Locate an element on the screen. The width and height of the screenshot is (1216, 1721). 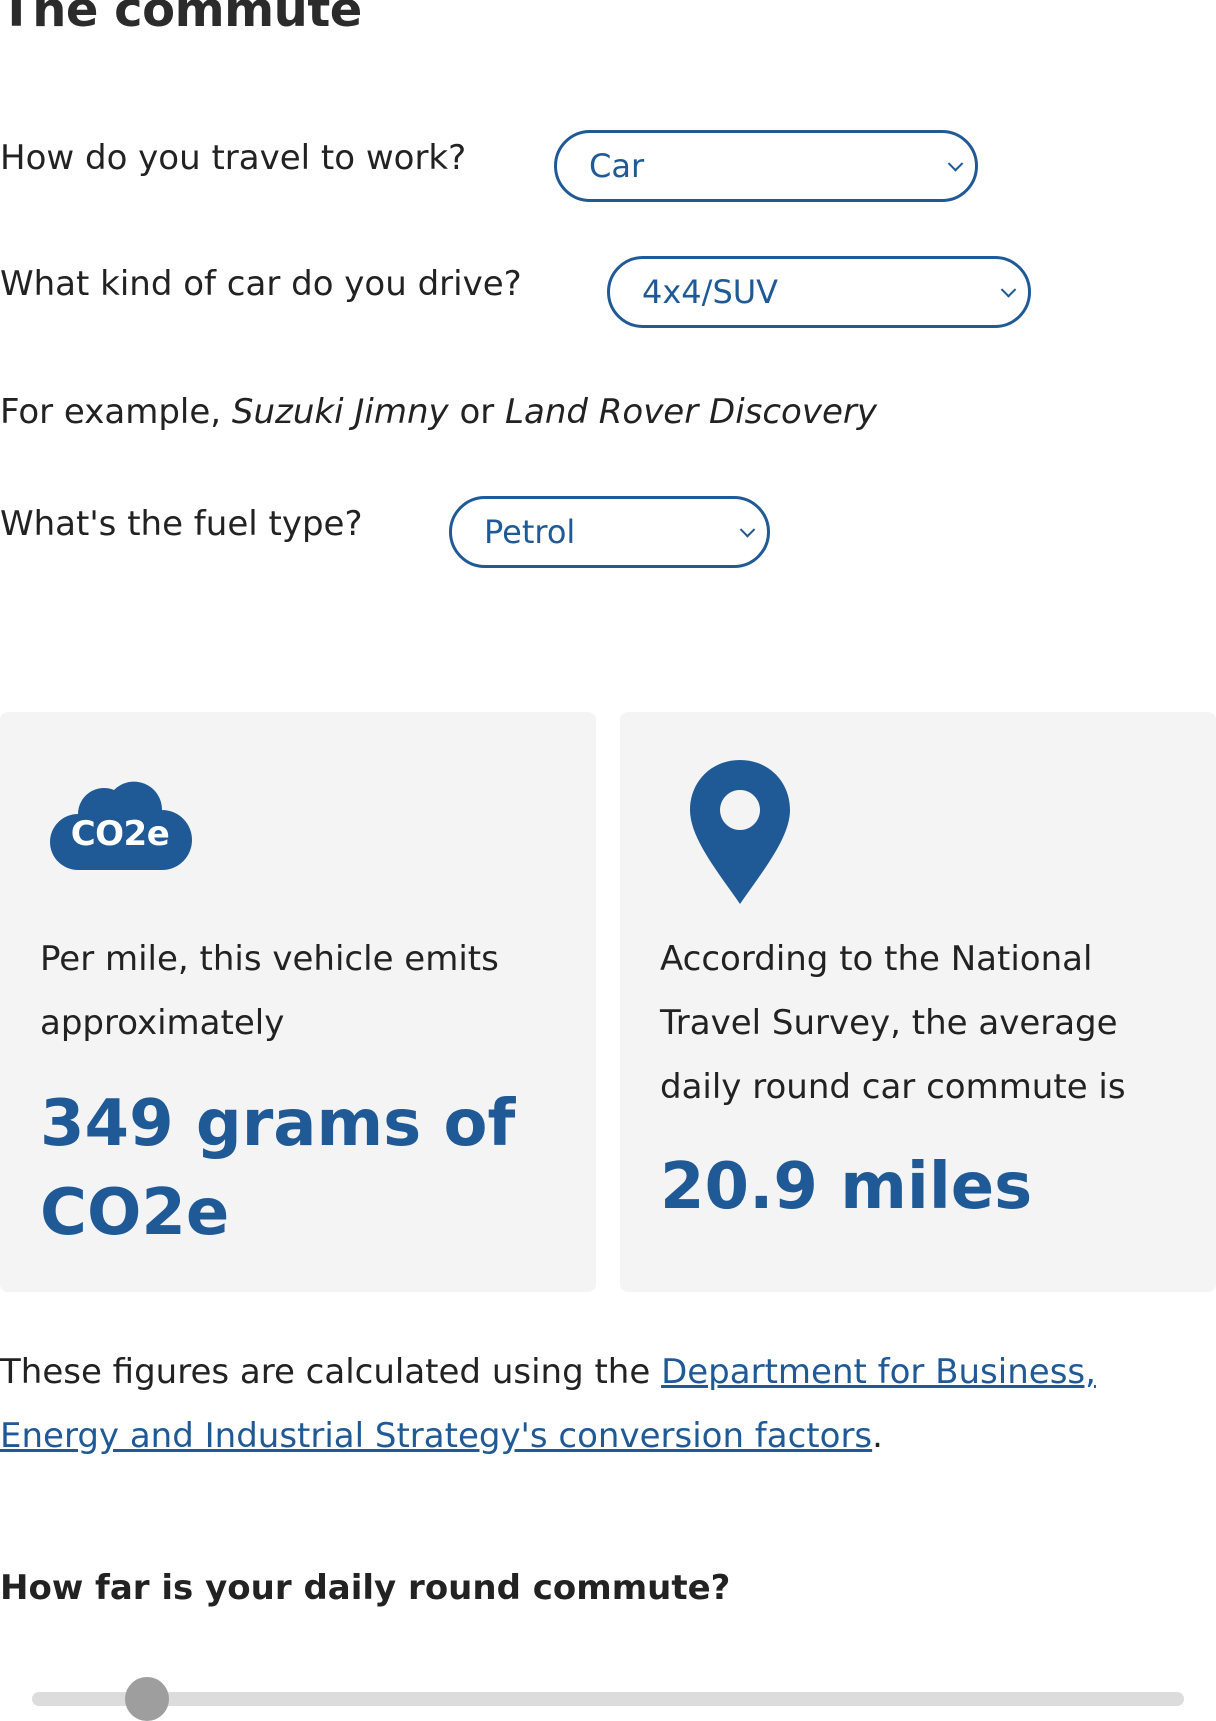
footnote-prefix: These figures are calculated using the is located at coordinates (331, 1372).